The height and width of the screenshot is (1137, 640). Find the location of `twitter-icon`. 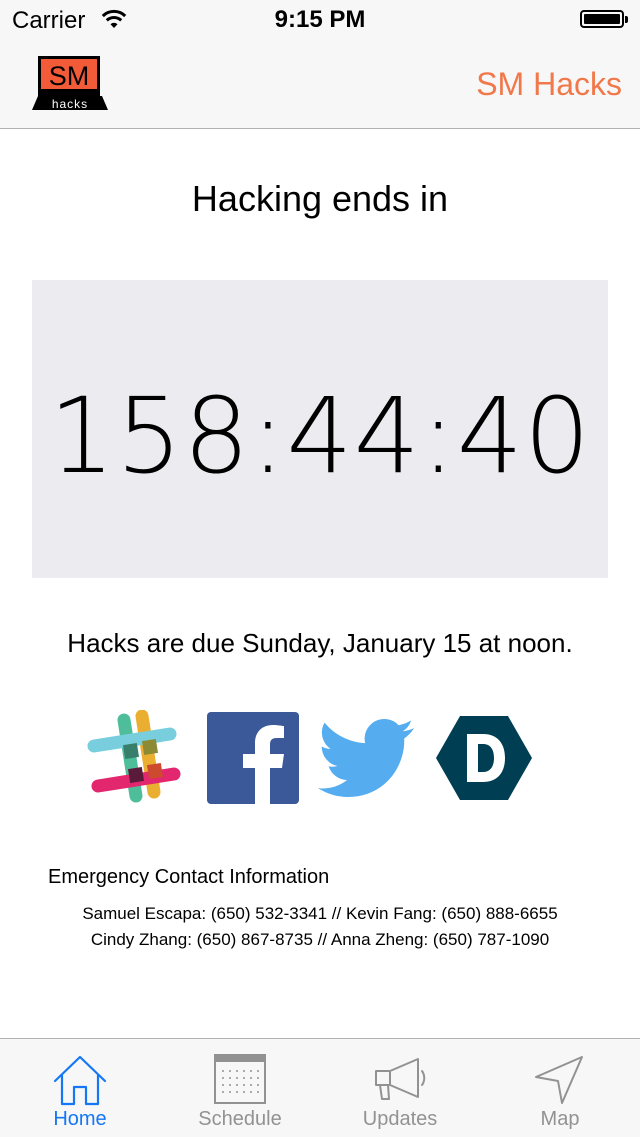

twitter-icon is located at coordinates (366, 758).